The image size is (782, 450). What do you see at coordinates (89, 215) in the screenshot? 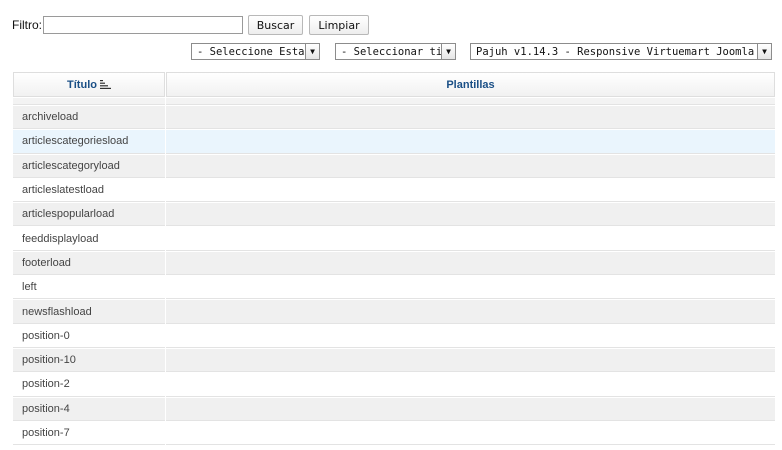
I see `row-title: articlespopularload` at bounding box center [89, 215].